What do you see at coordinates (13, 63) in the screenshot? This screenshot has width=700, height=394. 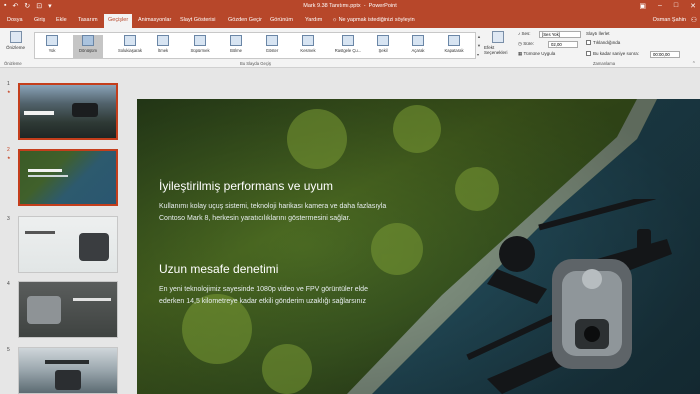 I see `preview-group-label: Önizleme` at bounding box center [13, 63].